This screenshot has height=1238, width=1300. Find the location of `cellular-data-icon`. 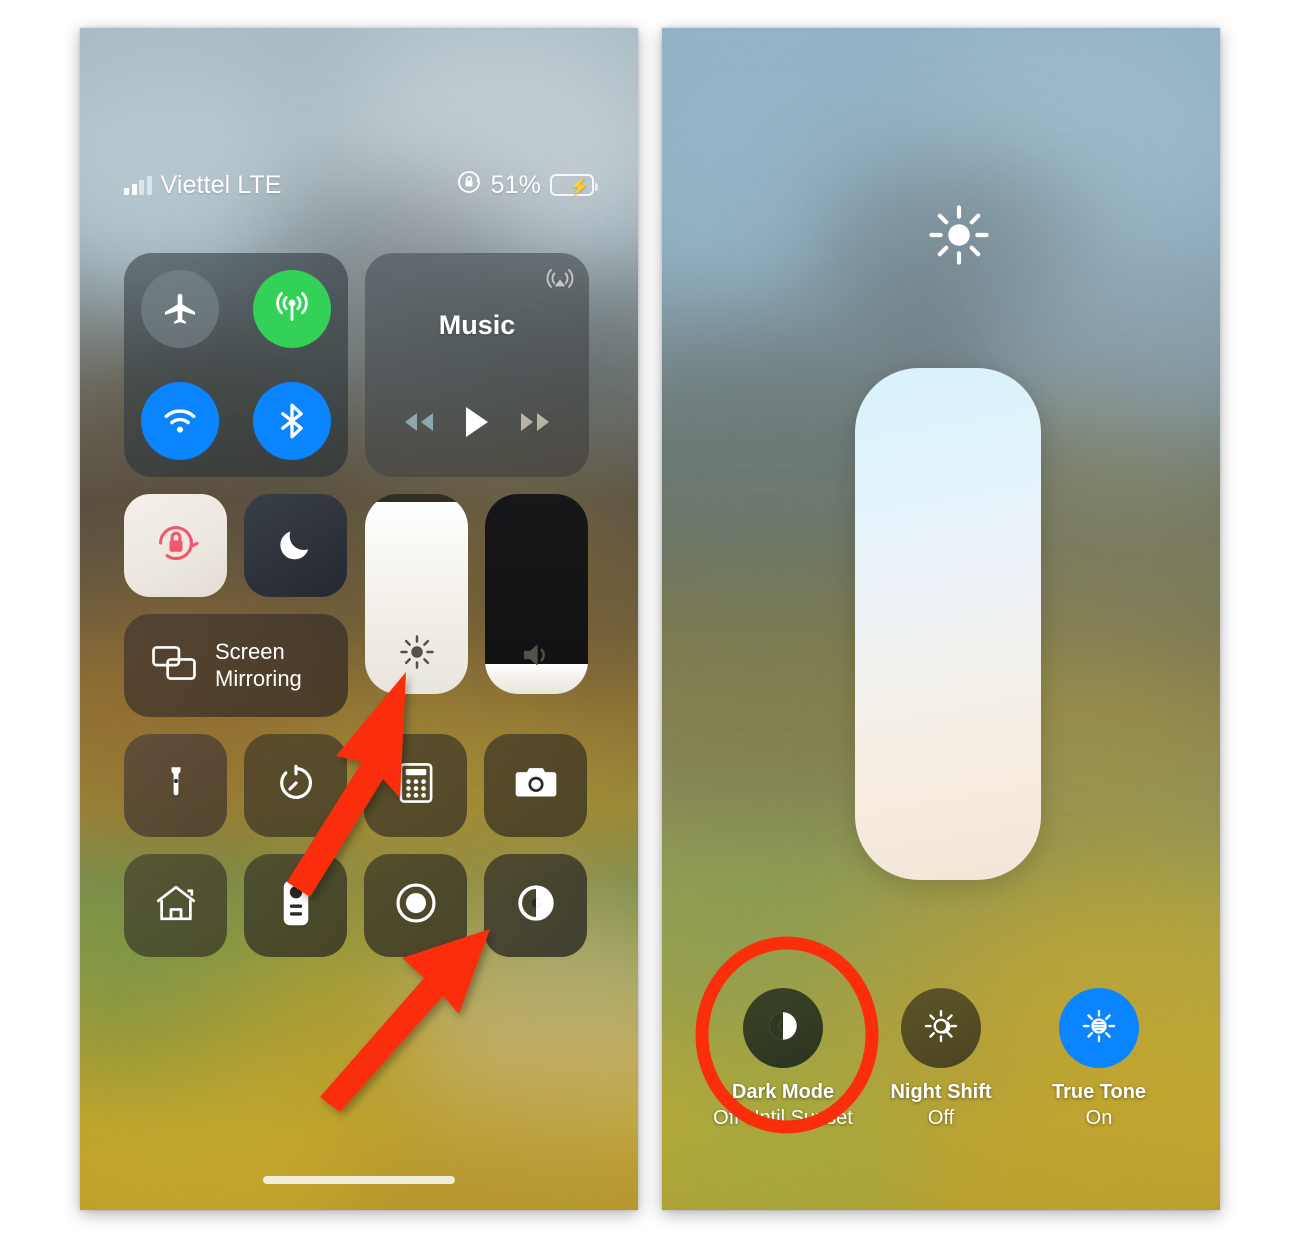

cellular-data-icon is located at coordinates (292, 309).